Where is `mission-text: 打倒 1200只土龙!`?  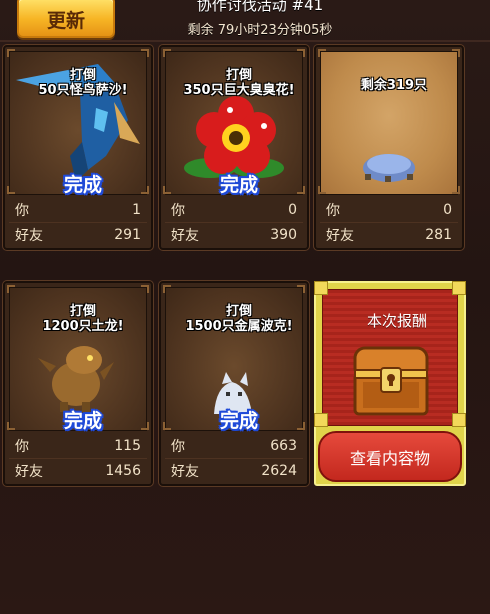
mission-text: 打倒 1200只土龙! is located at coordinates (83, 319).